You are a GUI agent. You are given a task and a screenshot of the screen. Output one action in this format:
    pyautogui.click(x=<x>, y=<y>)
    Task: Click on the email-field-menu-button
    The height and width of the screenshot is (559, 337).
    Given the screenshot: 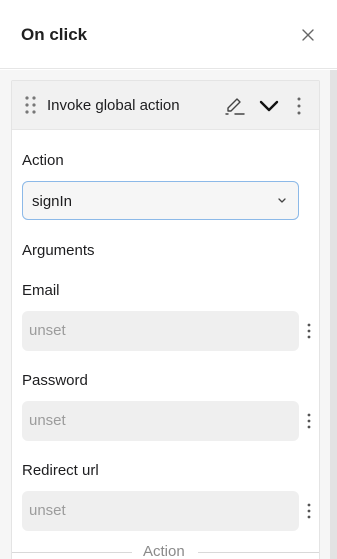 What is the action you would take?
    pyautogui.click(x=309, y=331)
    